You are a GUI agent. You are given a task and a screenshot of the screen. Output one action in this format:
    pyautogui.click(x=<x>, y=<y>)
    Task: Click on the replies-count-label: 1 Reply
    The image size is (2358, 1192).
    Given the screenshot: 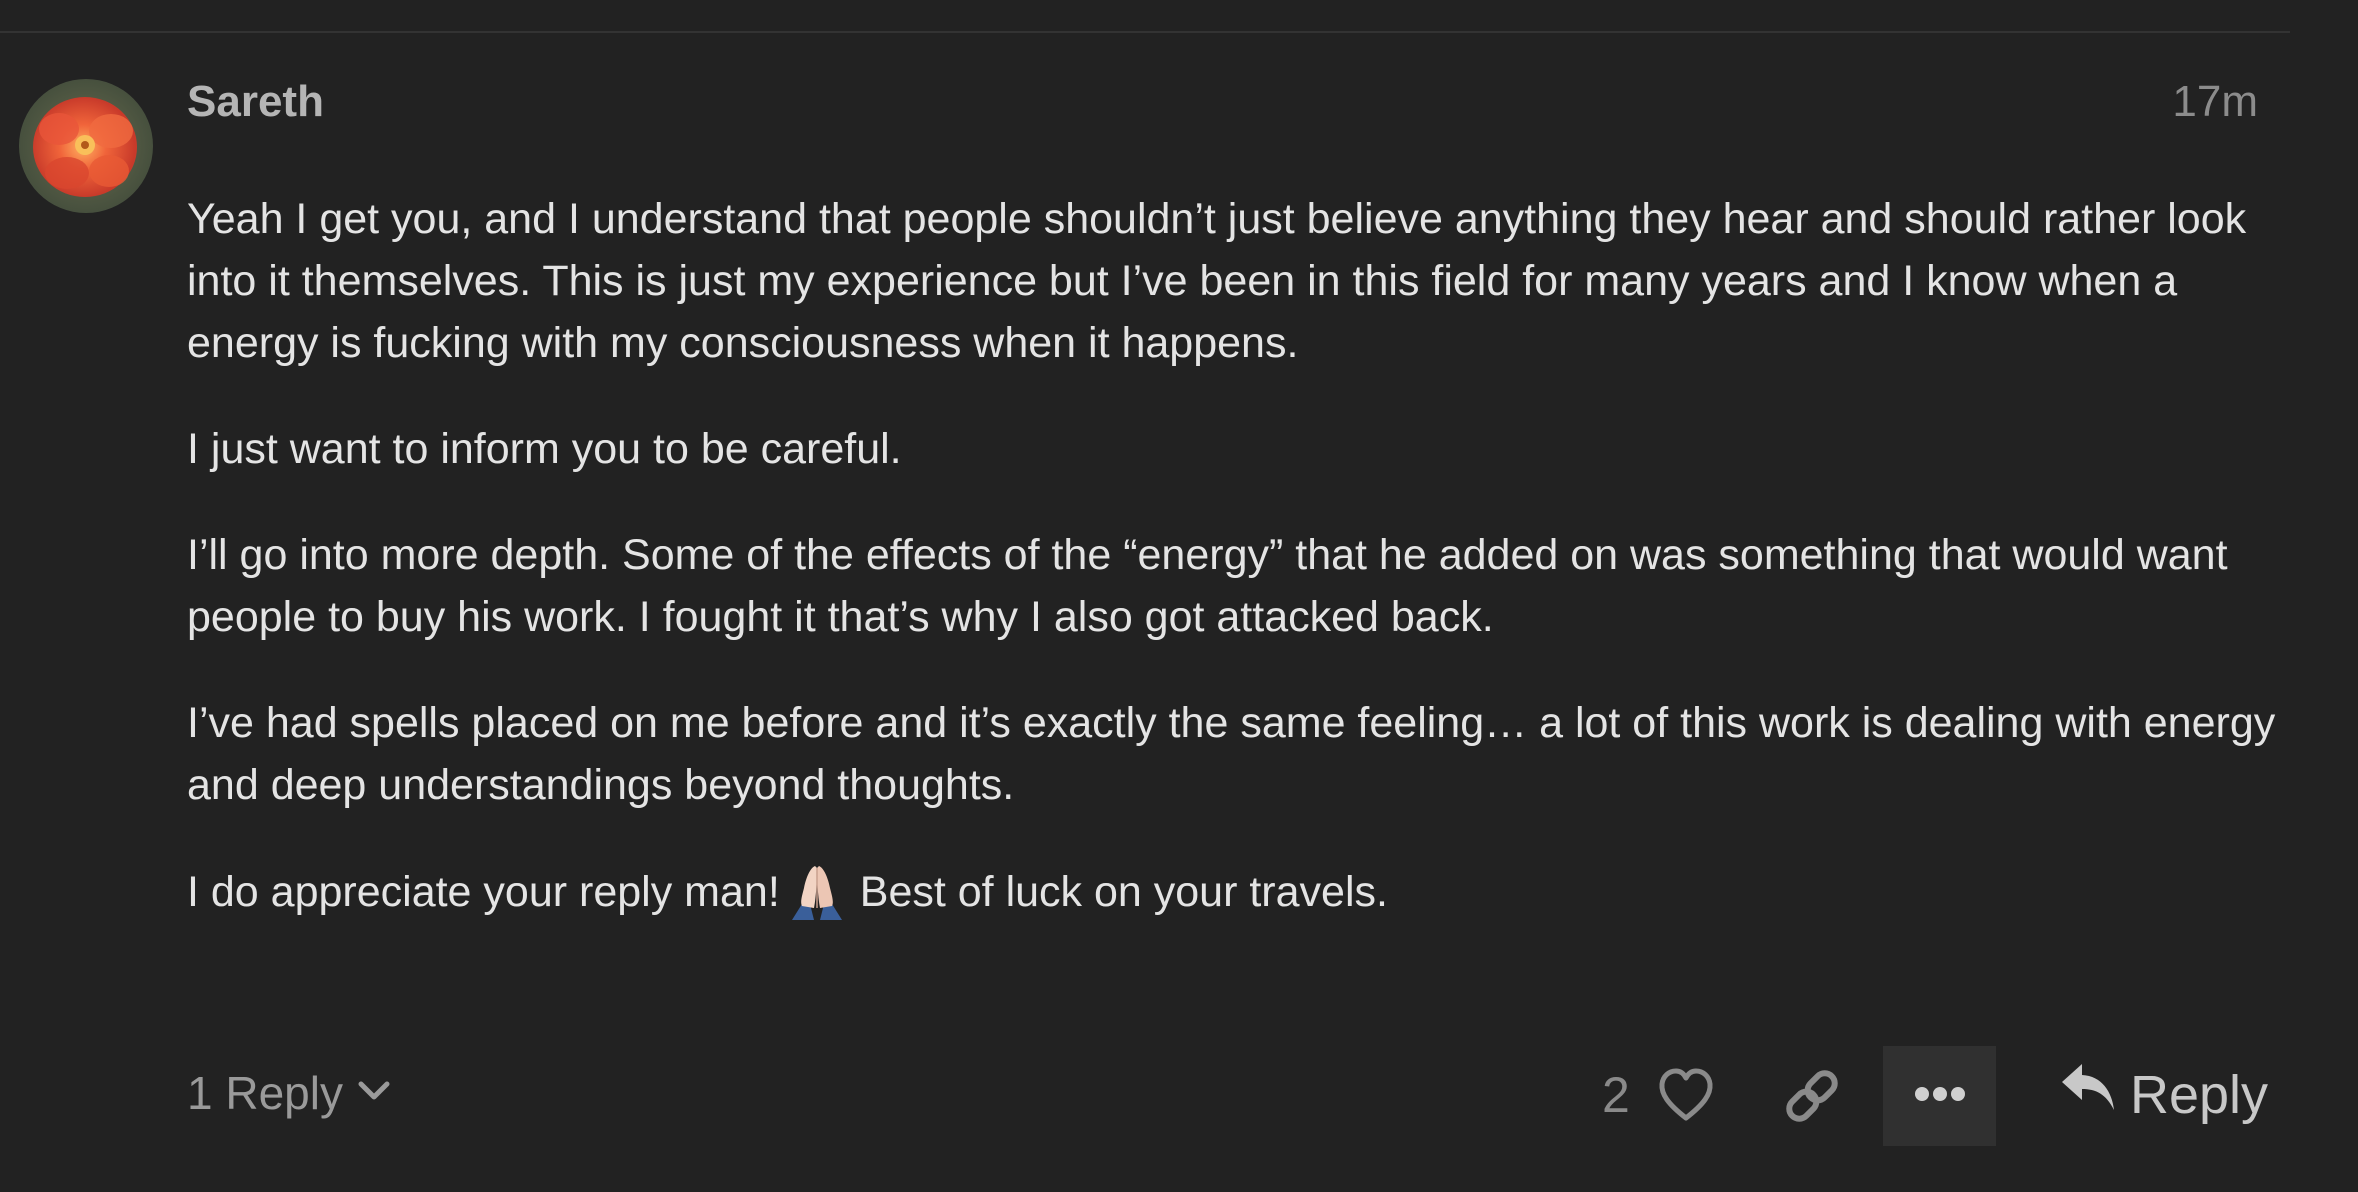 What is the action you would take?
    pyautogui.click(x=265, y=1093)
    